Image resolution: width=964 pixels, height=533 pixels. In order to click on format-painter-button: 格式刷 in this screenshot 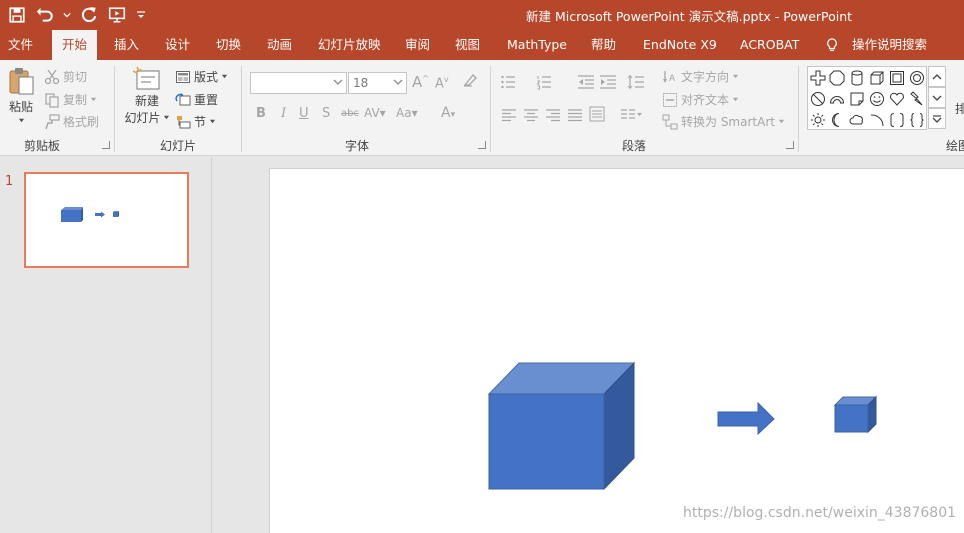, I will do `click(71, 121)`.